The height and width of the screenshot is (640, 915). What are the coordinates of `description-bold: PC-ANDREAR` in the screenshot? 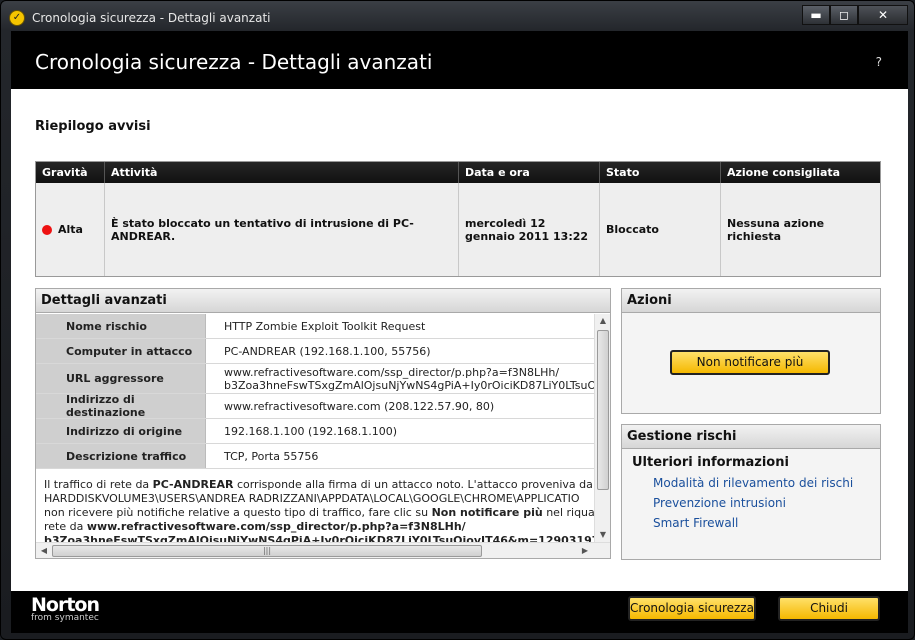 It's located at (193, 484).